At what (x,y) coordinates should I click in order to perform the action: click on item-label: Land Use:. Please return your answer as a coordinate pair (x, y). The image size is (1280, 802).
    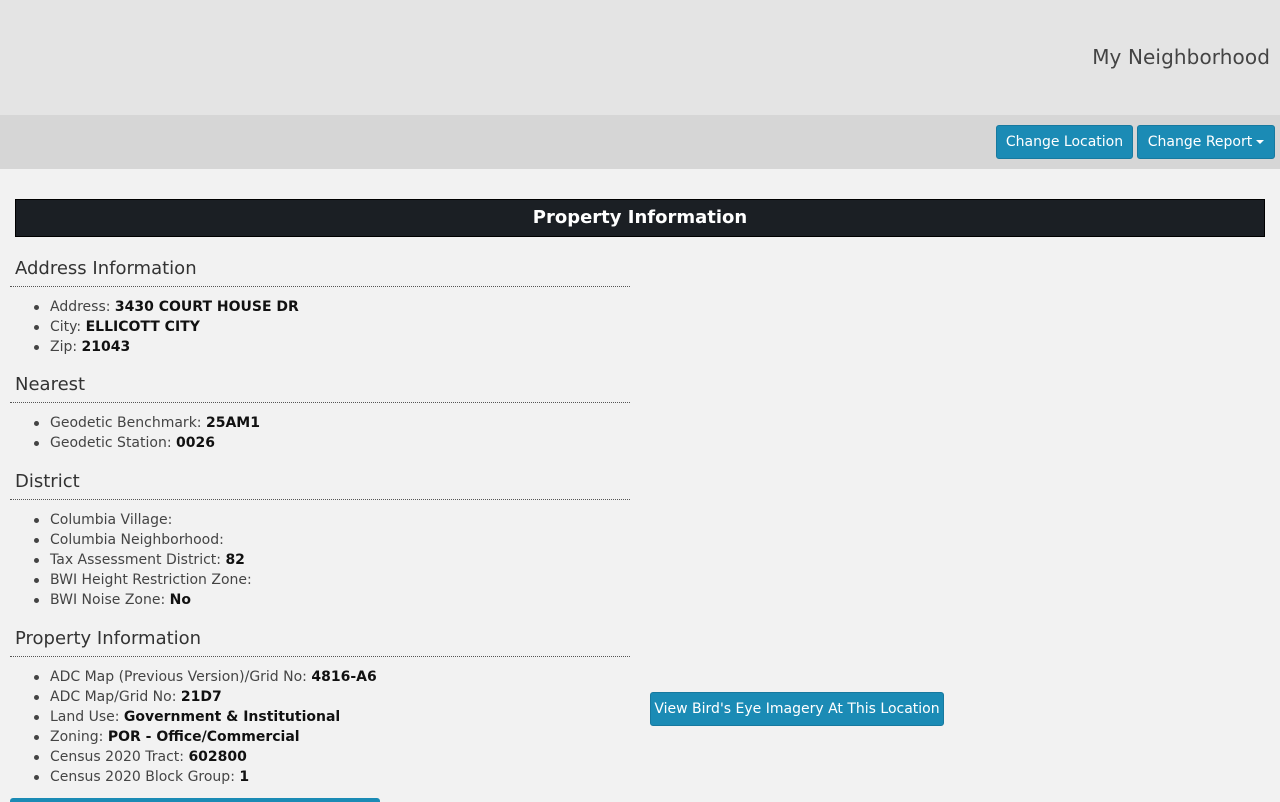
    Looking at the image, I should click on (87, 717).